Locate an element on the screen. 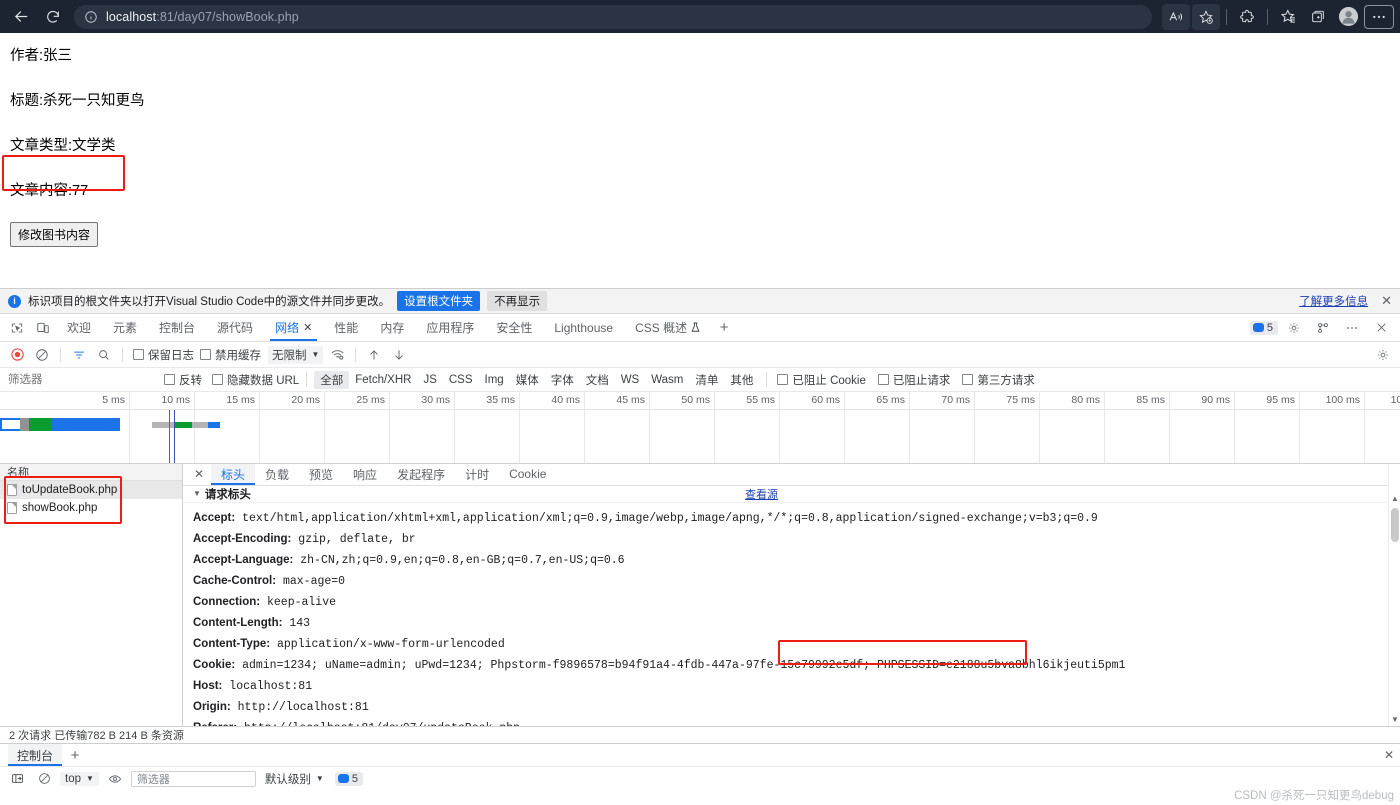  devices-icon is located at coordinates (1323, 328).